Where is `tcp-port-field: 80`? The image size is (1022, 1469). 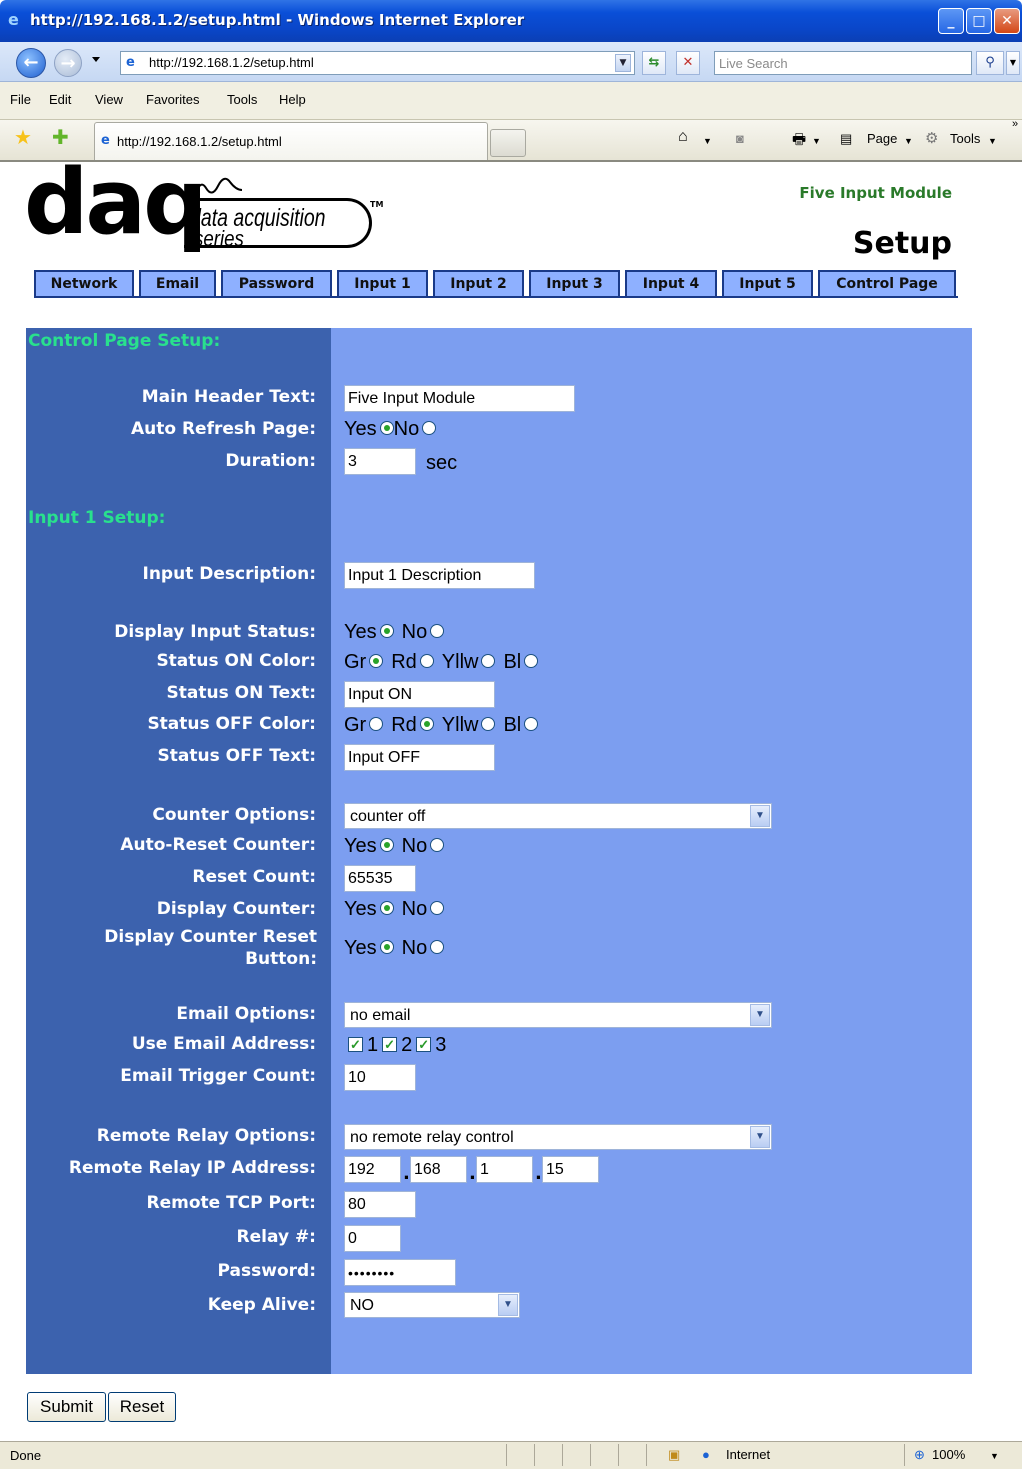 tcp-port-field: 80 is located at coordinates (380, 1204).